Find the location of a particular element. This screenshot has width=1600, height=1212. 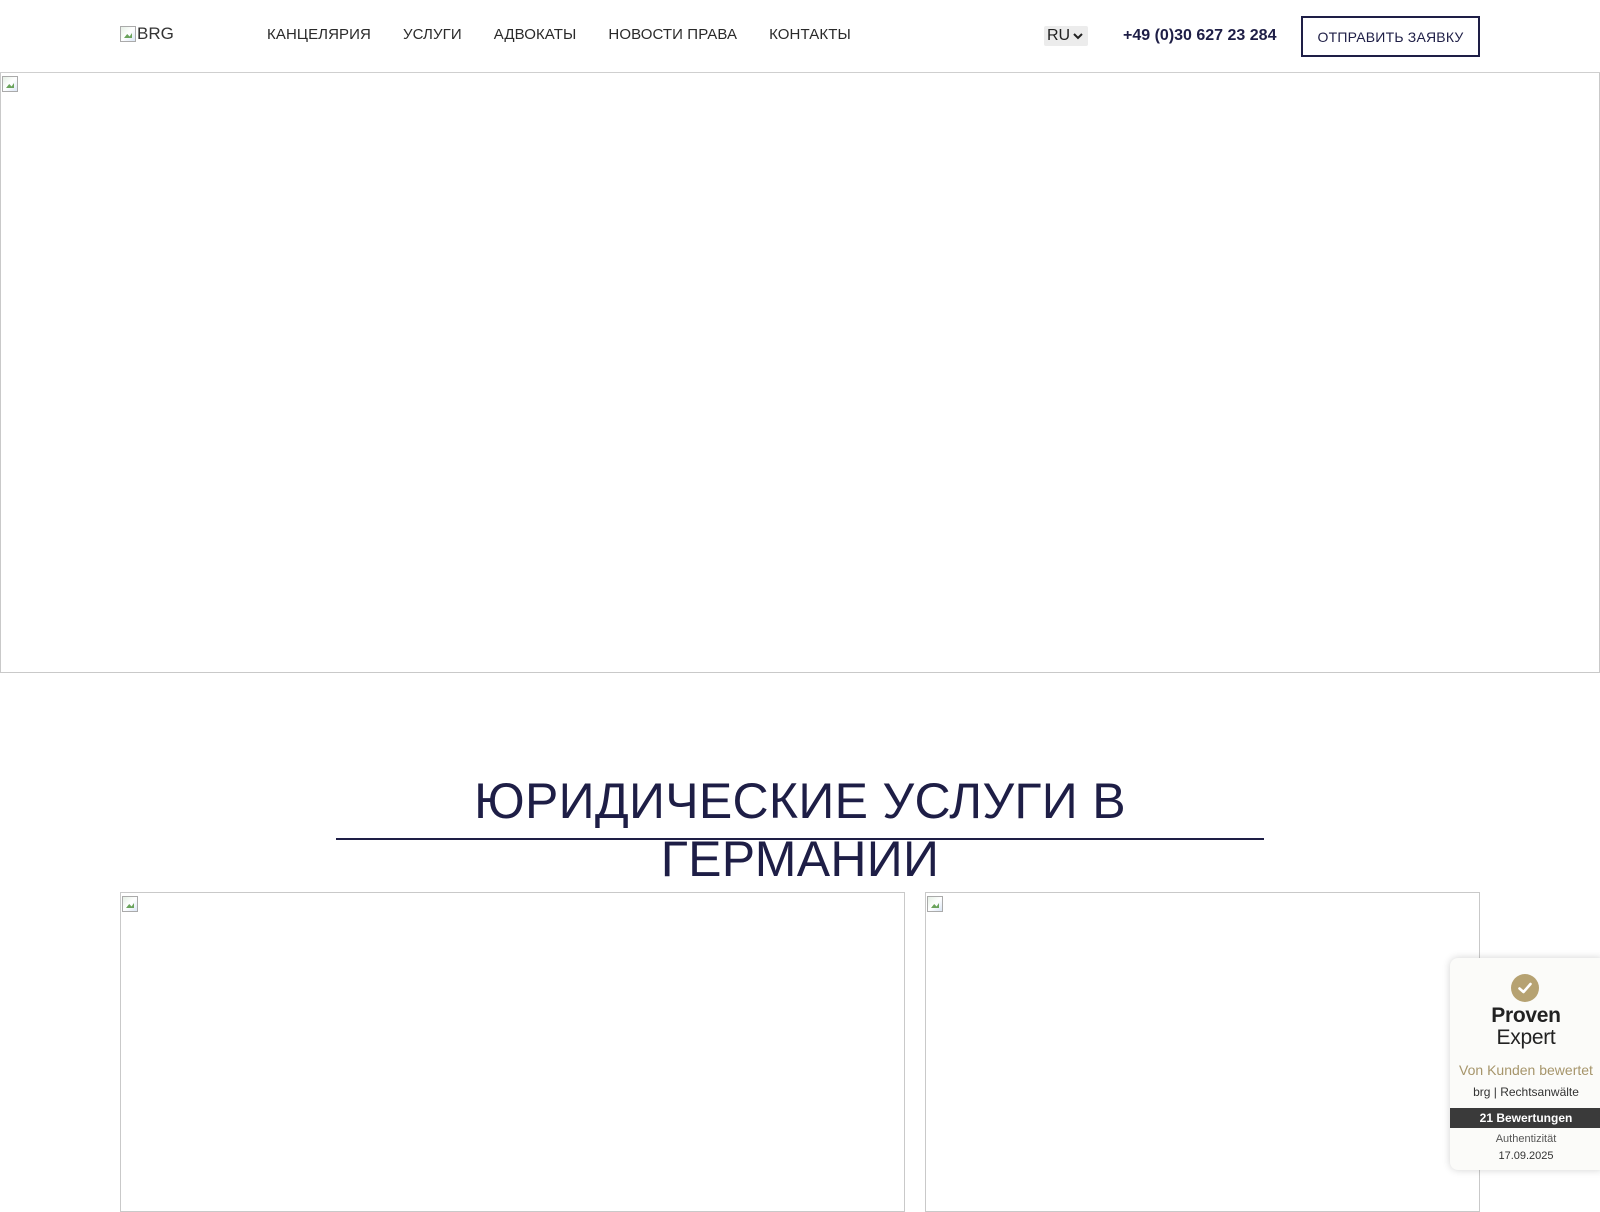

widget-tagline: Von Kunden bewertet is located at coordinates (1526, 1070).